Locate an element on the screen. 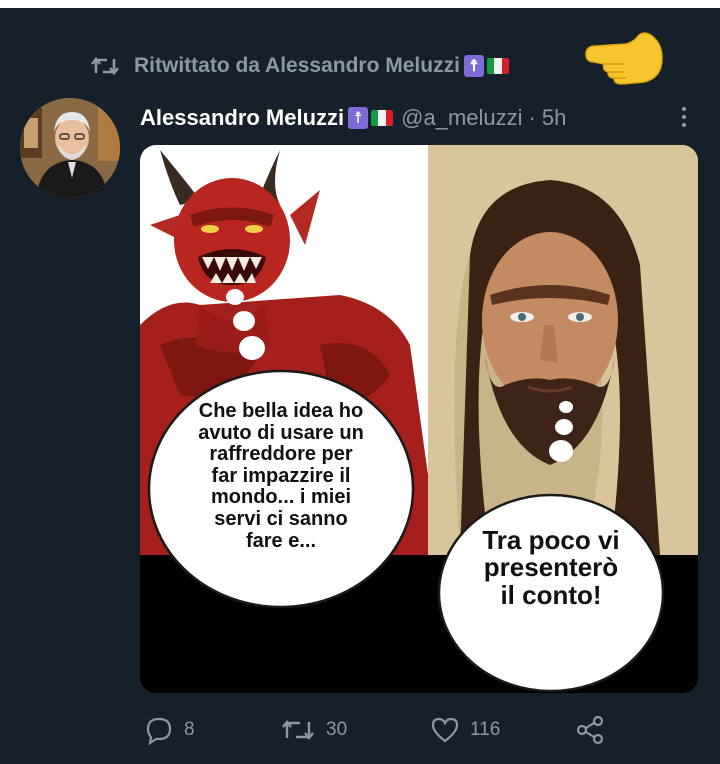 This screenshot has height=764, width=720. avatar is located at coordinates (70, 148).